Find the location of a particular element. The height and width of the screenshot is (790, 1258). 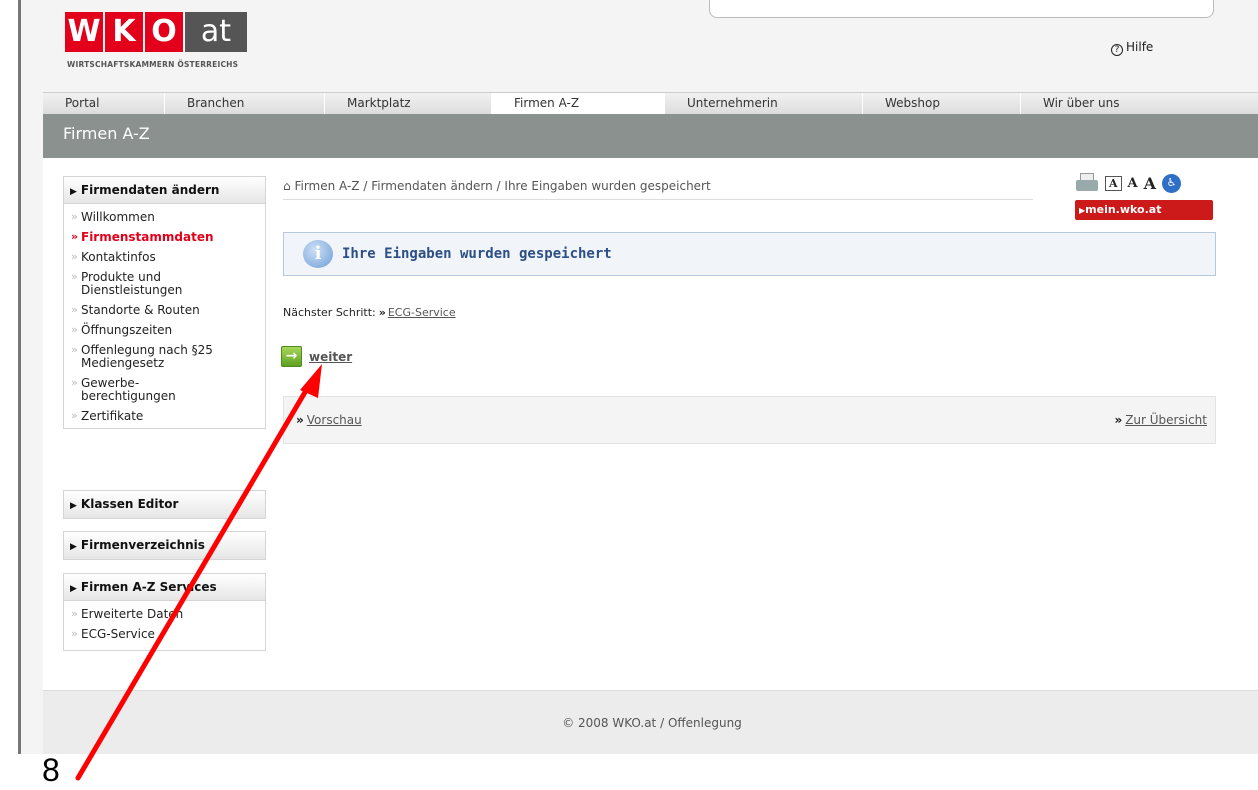

overview-link-wrap: » Zur Übersicht is located at coordinates (1160, 420).